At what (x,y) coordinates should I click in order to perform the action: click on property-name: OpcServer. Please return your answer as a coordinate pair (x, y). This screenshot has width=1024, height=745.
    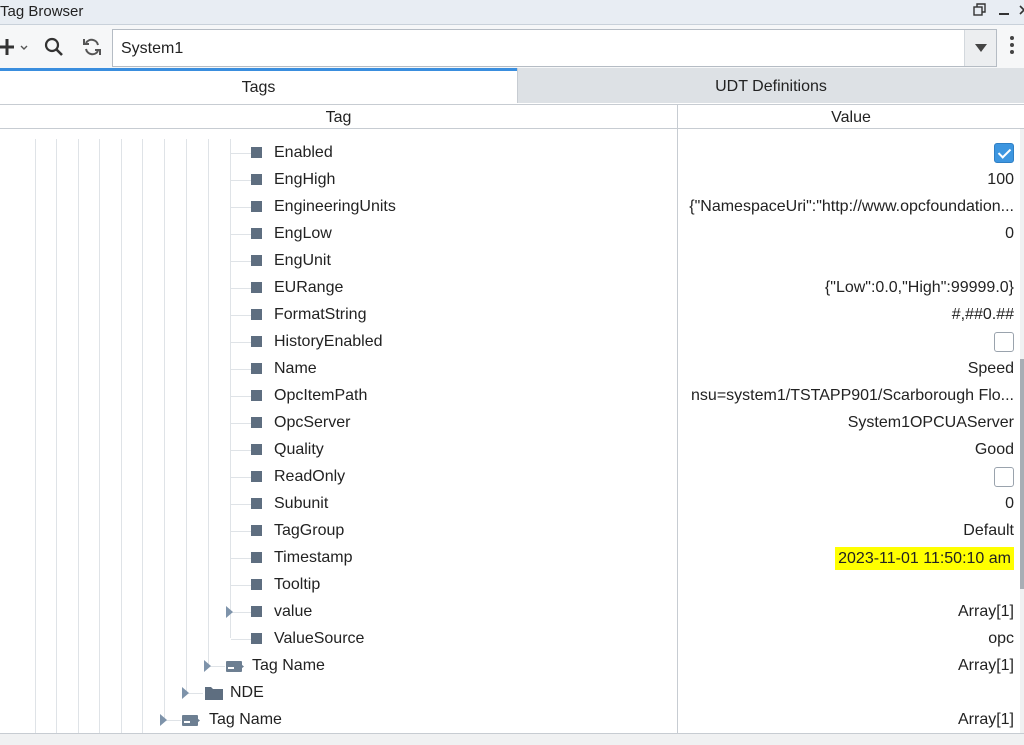
    Looking at the image, I should click on (312, 422).